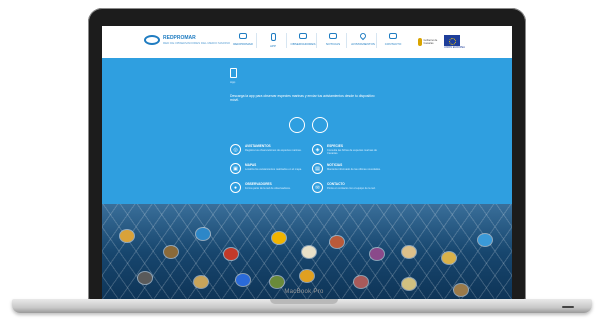 The image size is (603, 324). What do you see at coordinates (233, 82) in the screenshot?
I see `hero-title: App` at bounding box center [233, 82].